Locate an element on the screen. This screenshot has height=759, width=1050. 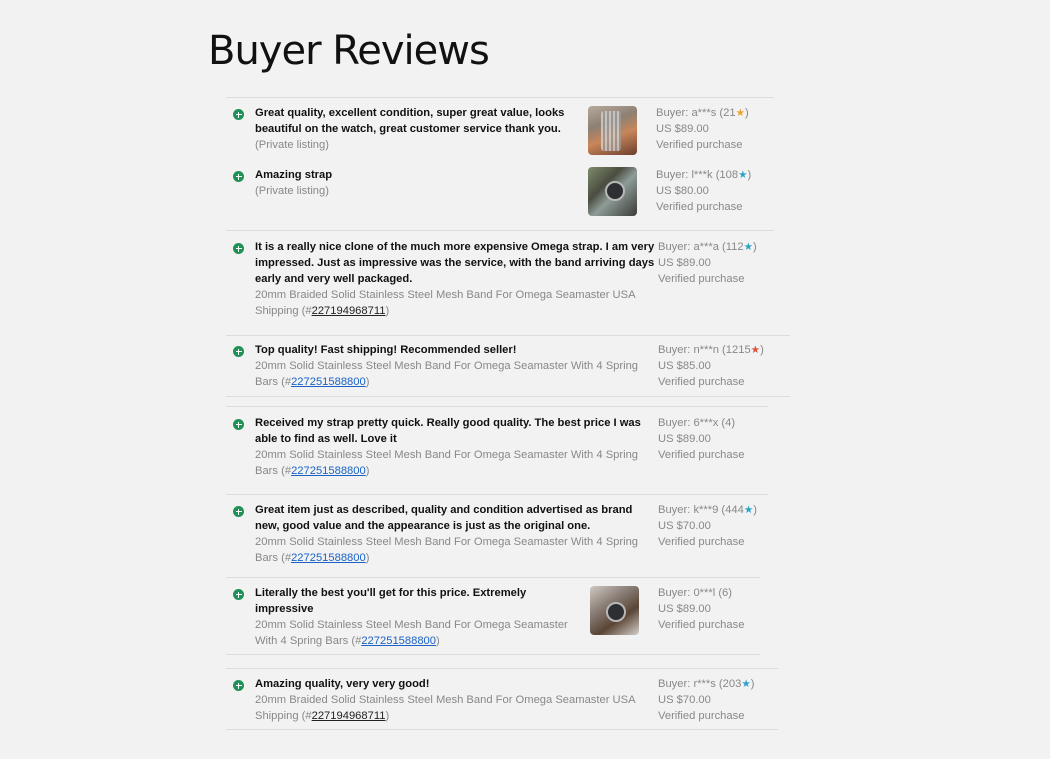
buyer-name: Buyer: a***a (112★) is located at coordinates (707, 247).